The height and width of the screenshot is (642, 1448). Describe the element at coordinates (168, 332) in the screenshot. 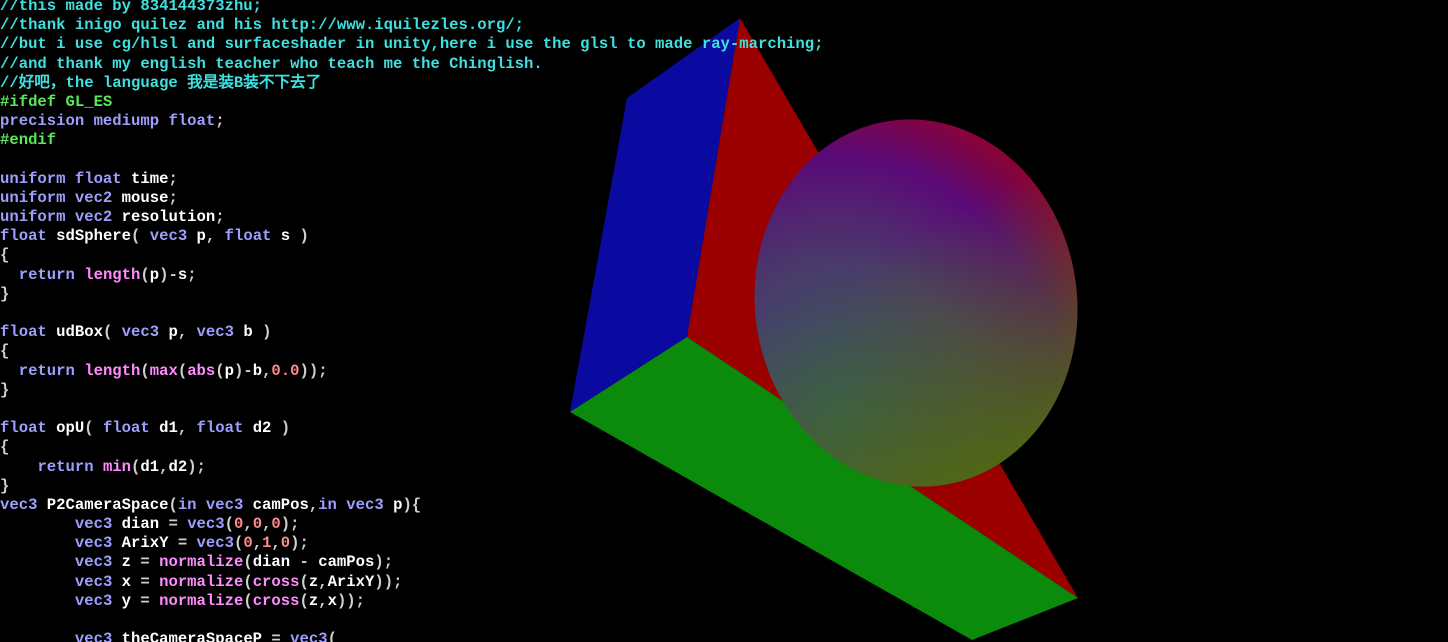

I see `identifier-token: p` at that location.